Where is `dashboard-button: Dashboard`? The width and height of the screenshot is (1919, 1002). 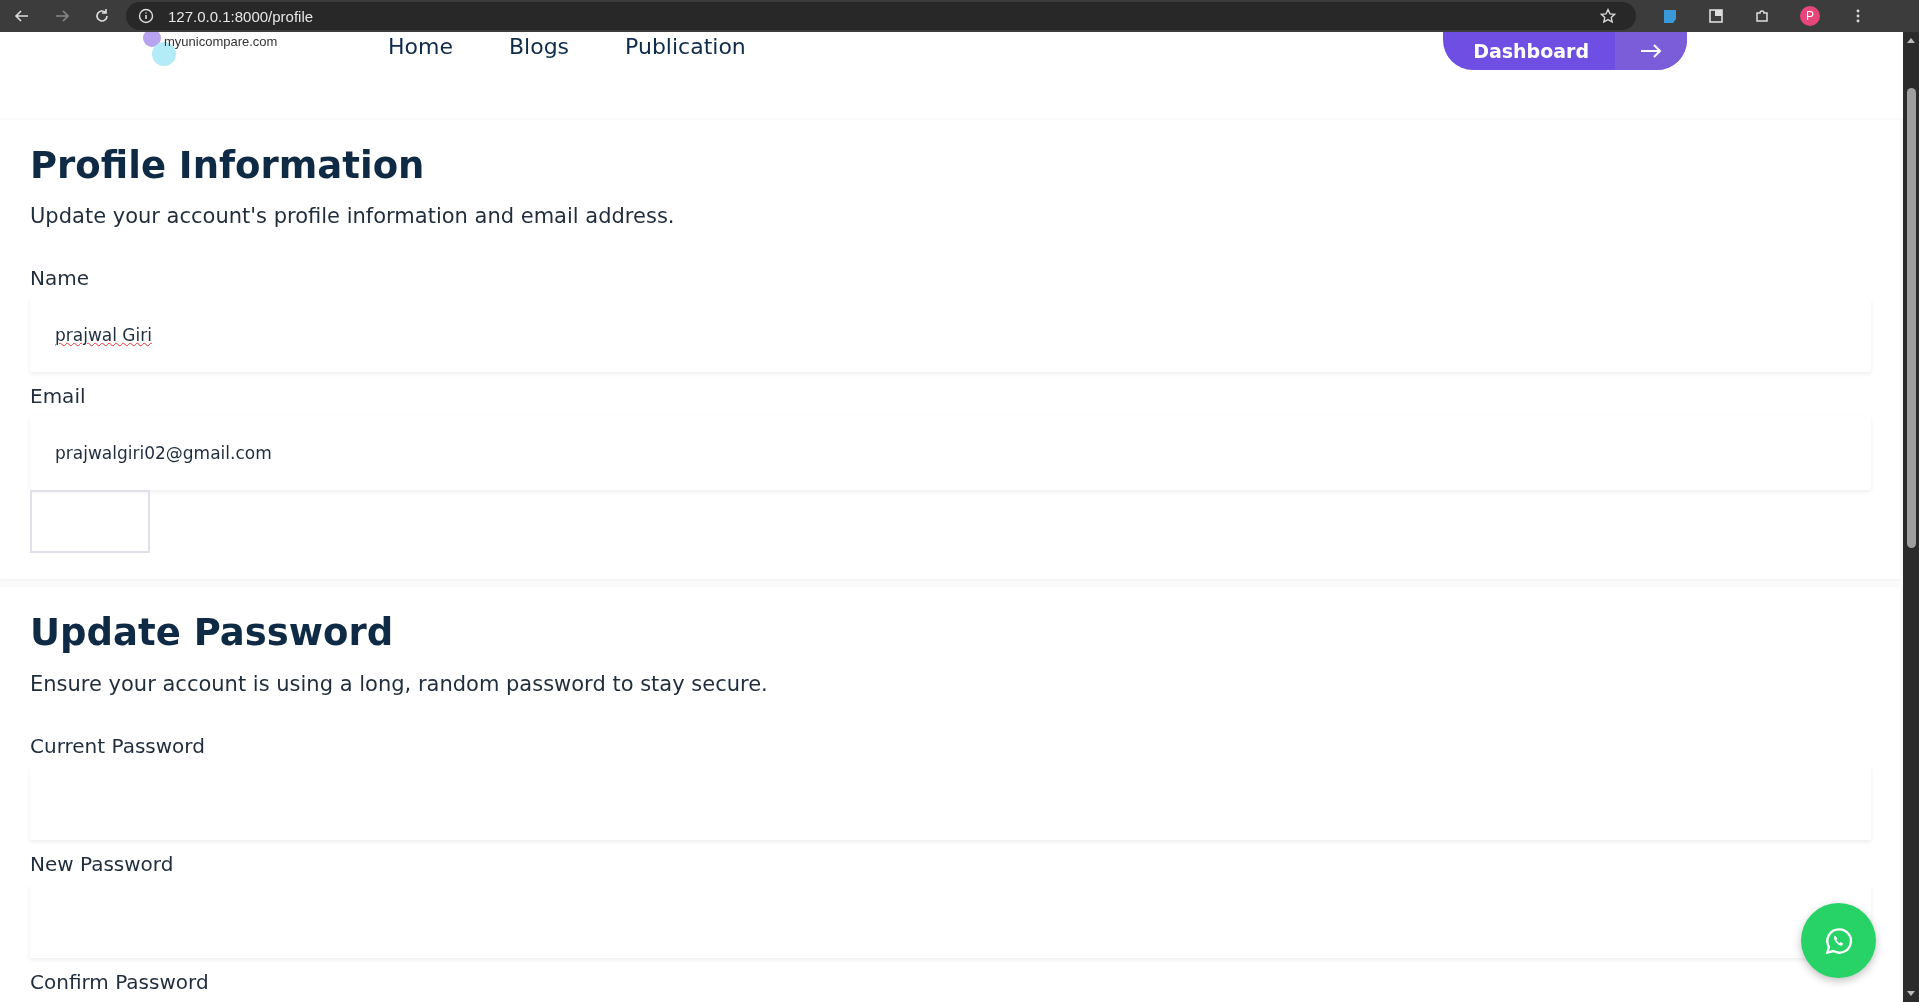
dashboard-button: Dashboard is located at coordinates (1565, 51).